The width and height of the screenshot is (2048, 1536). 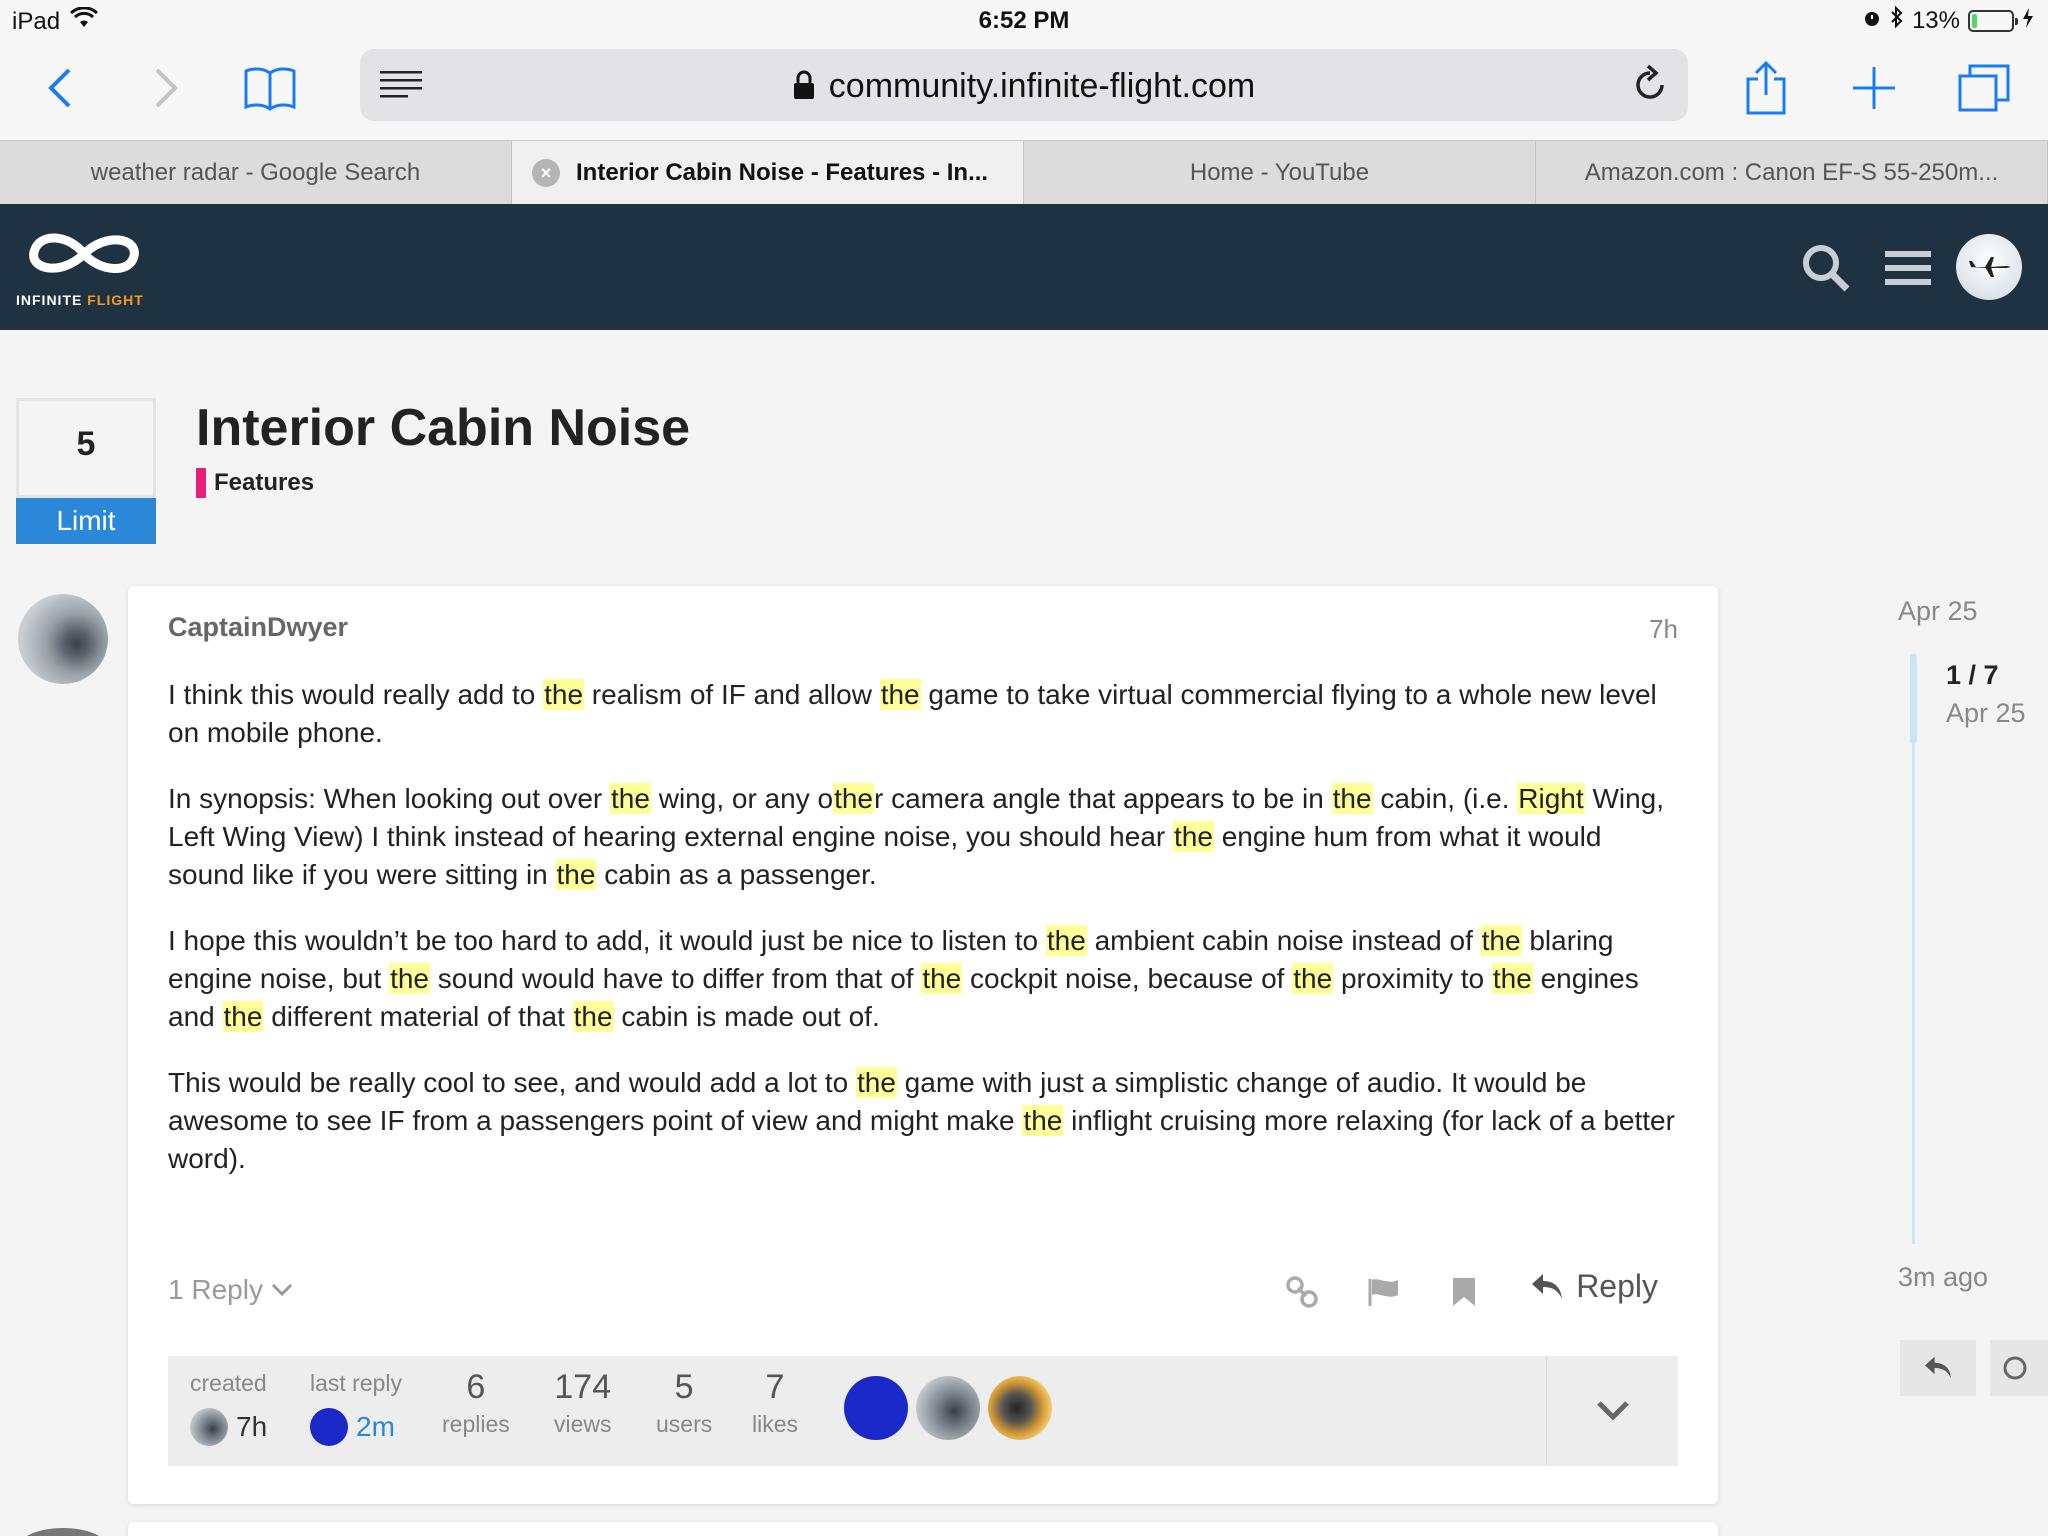 I want to click on tabs-icon, so click(x=1984, y=88).